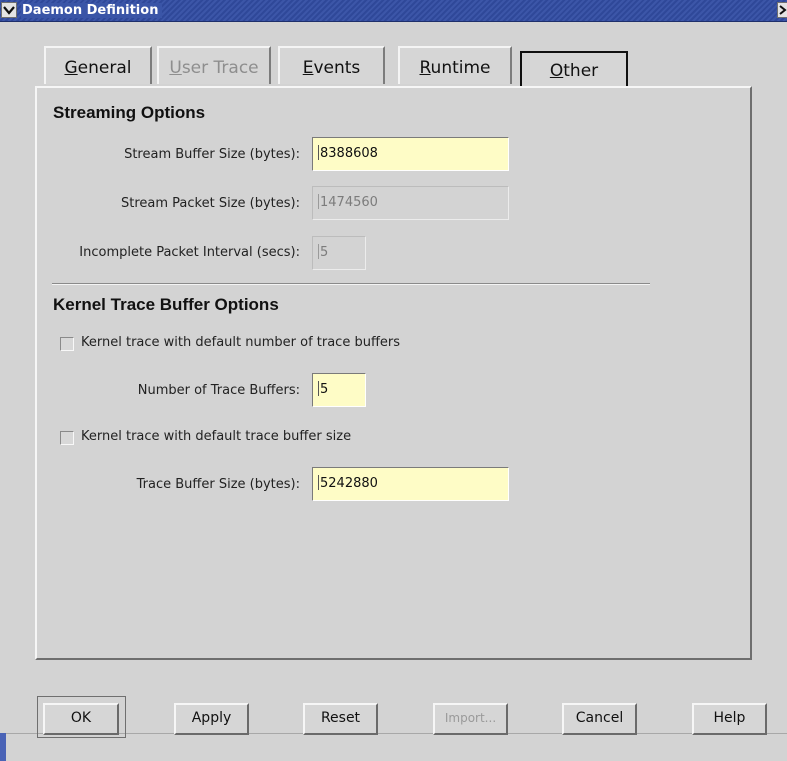 The image size is (787, 761). I want to click on tab-events-mnemonic: E, so click(308, 68).